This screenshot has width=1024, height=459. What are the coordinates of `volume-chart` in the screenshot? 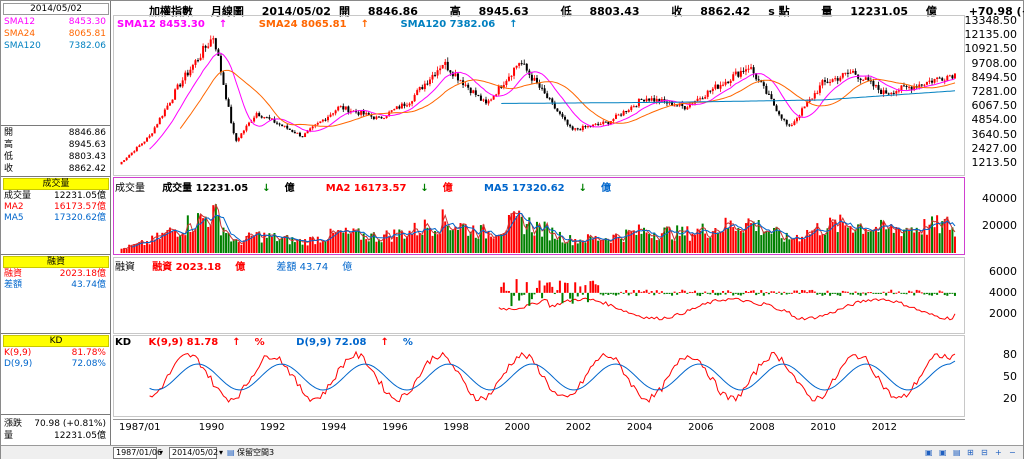 It's located at (539, 216).